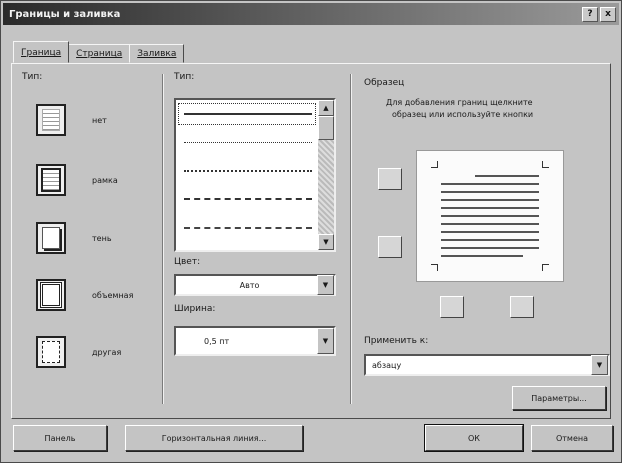 Image resolution: width=622 pixels, height=463 pixels. I want to click on preview-hint-2: образец или используйте кнопки, so click(463, 114).